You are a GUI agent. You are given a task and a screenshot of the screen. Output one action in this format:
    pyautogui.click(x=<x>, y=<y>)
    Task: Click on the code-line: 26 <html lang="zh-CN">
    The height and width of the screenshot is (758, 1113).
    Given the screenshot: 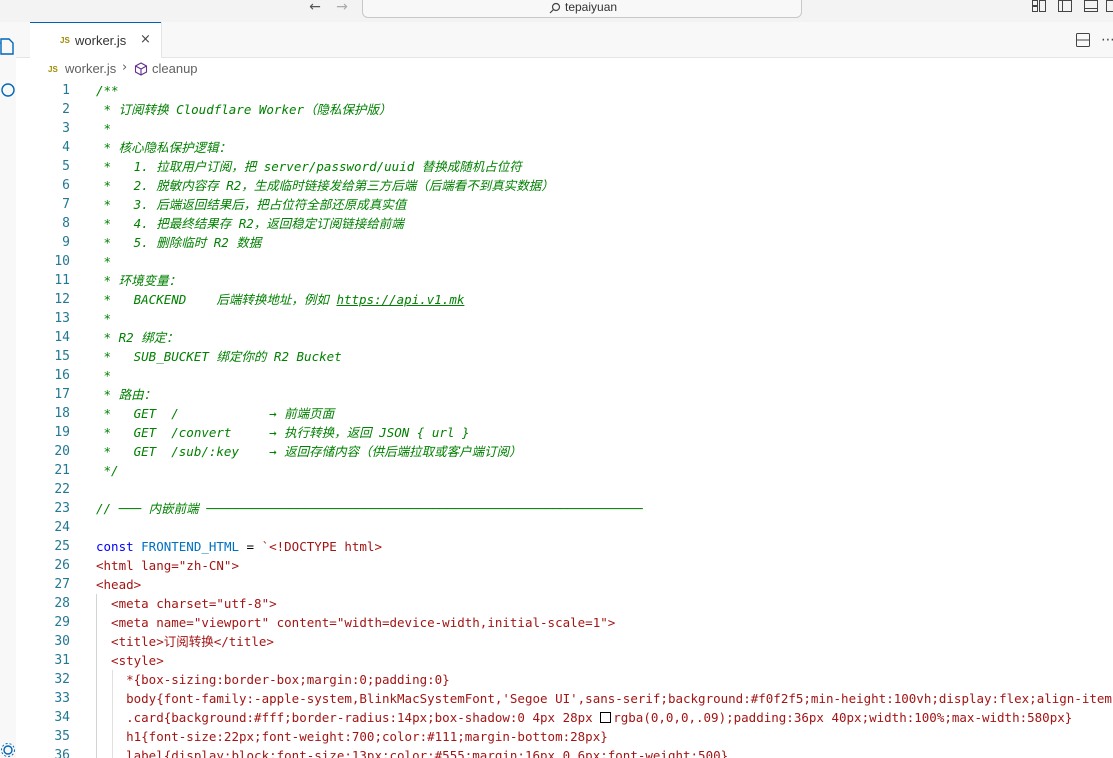 What is the action you would take?
    pyautogui.click(x=564, y=565)
    